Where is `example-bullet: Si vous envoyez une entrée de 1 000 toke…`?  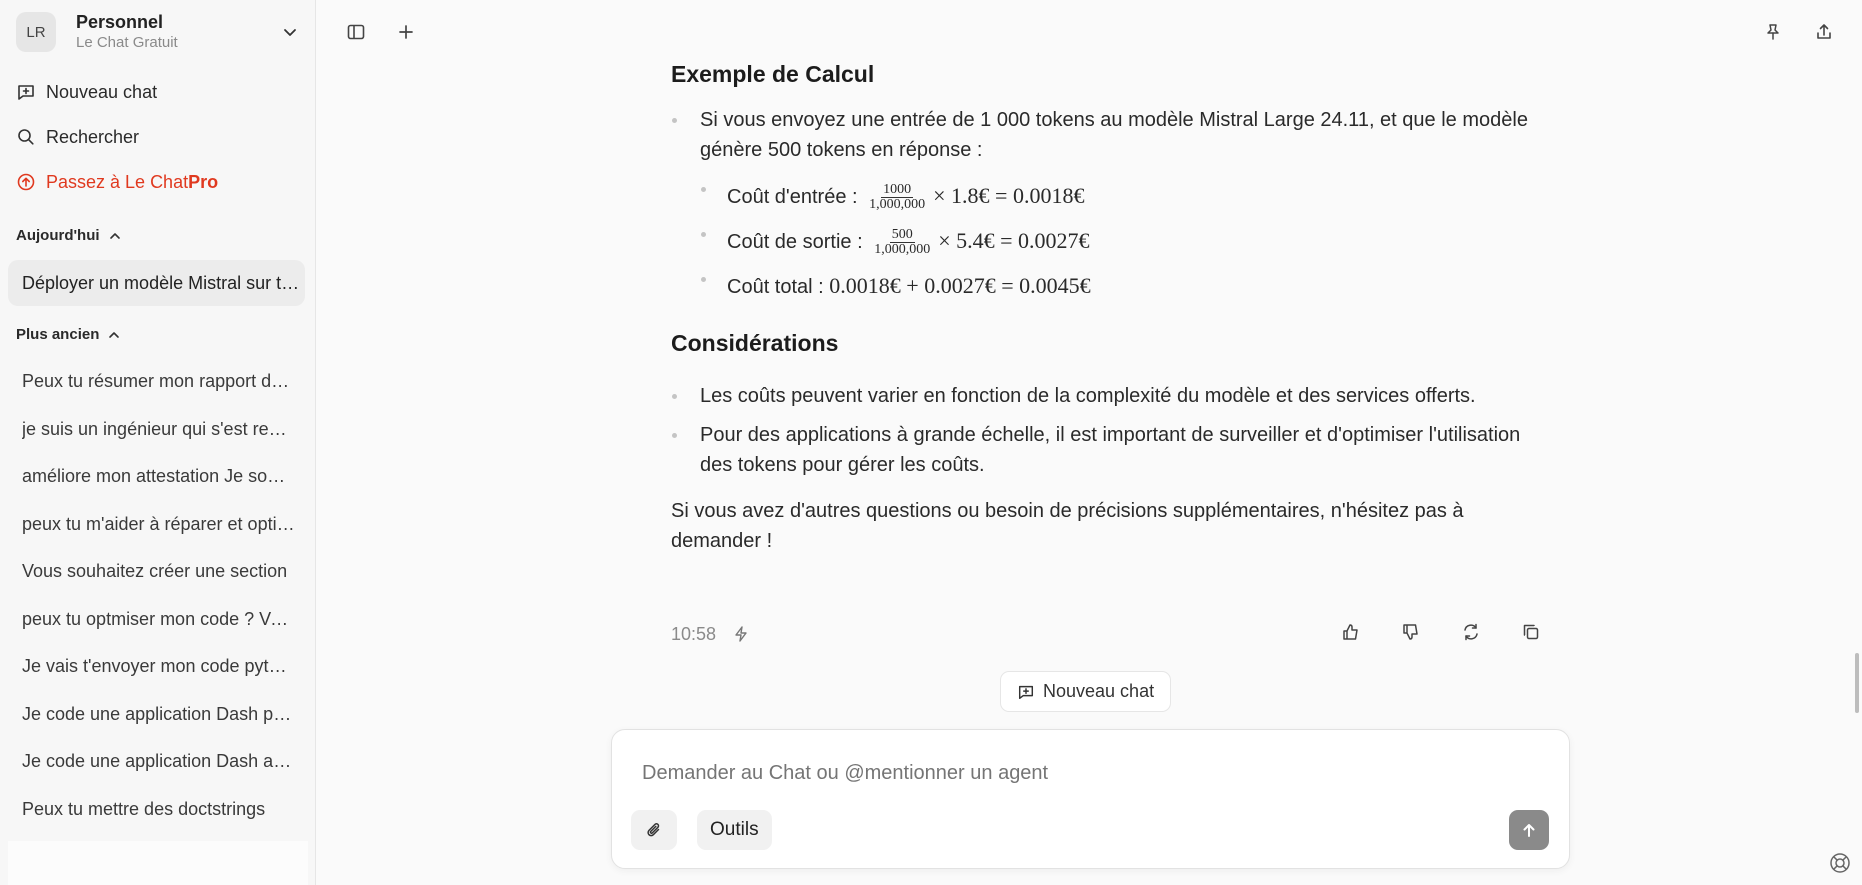
example-bullet: Si vous envoyez une entrée de 1 000 toke… is located at coordinates (1111, 135).